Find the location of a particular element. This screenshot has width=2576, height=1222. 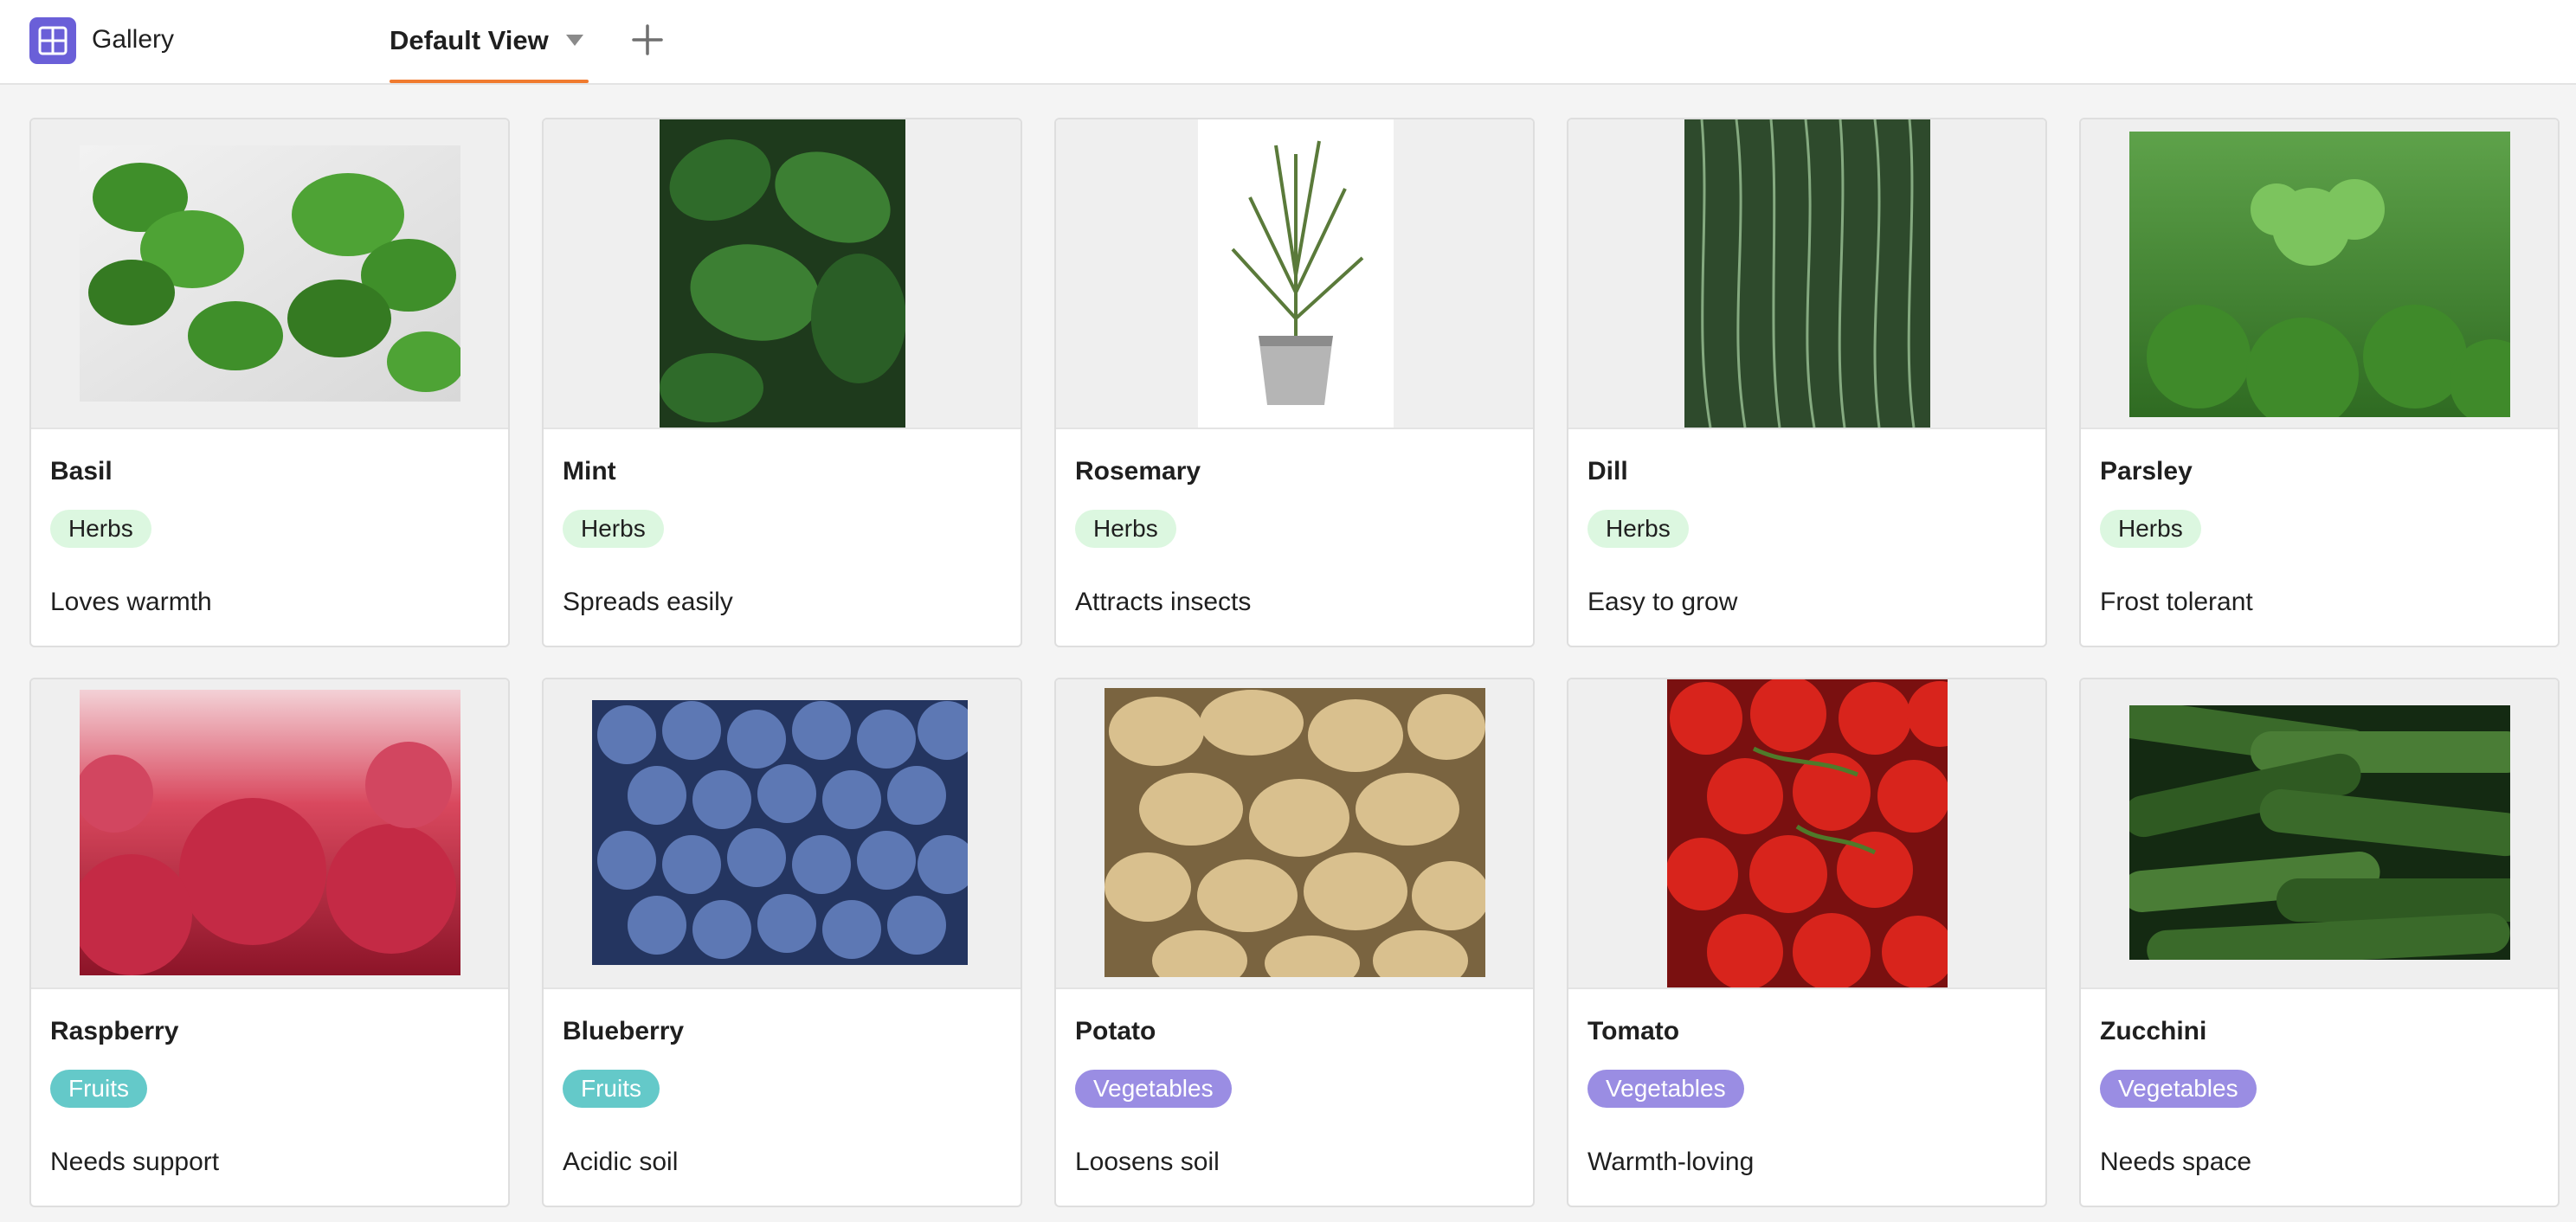

parsley-photo is located at coordinates (2319, 274).